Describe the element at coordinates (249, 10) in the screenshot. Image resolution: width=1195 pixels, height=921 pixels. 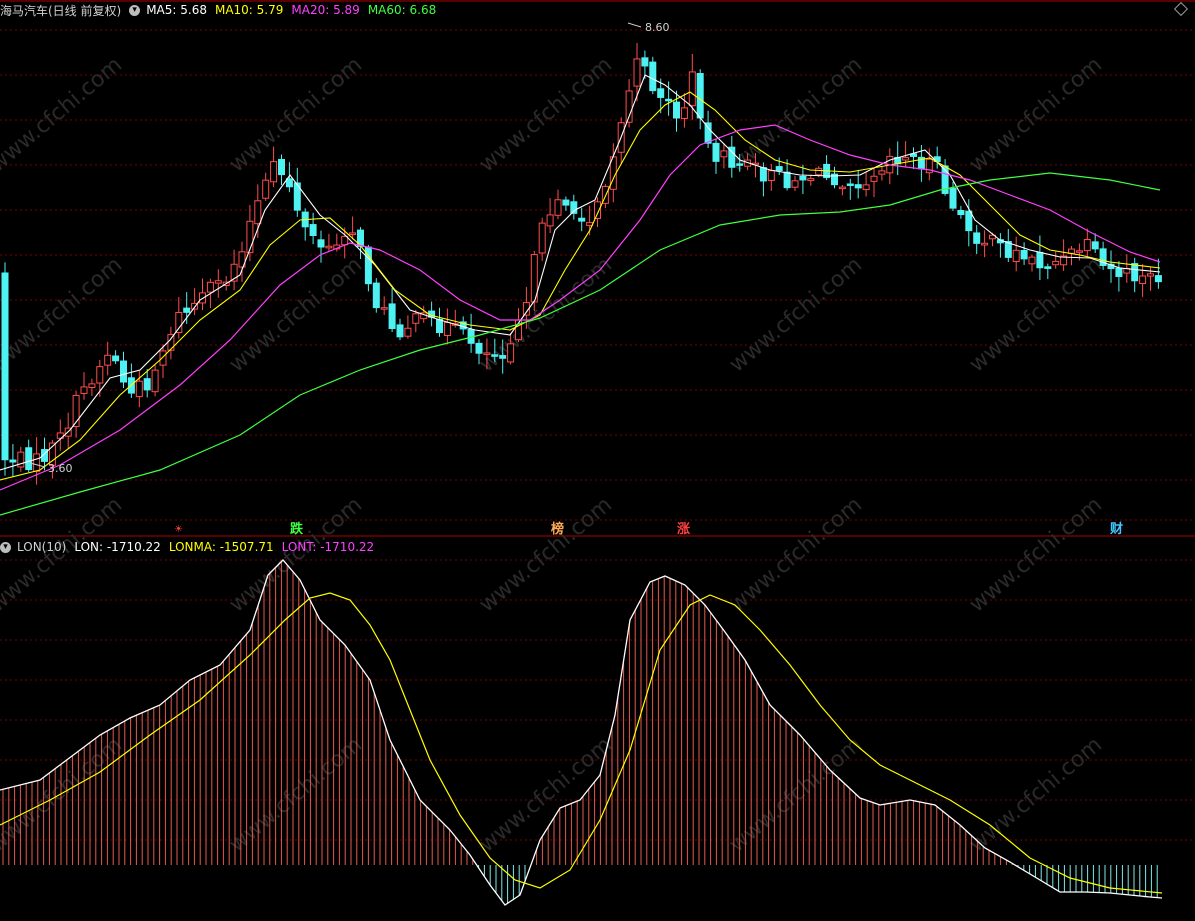
I see `ma10-value: MA10: 5.79` at that location.